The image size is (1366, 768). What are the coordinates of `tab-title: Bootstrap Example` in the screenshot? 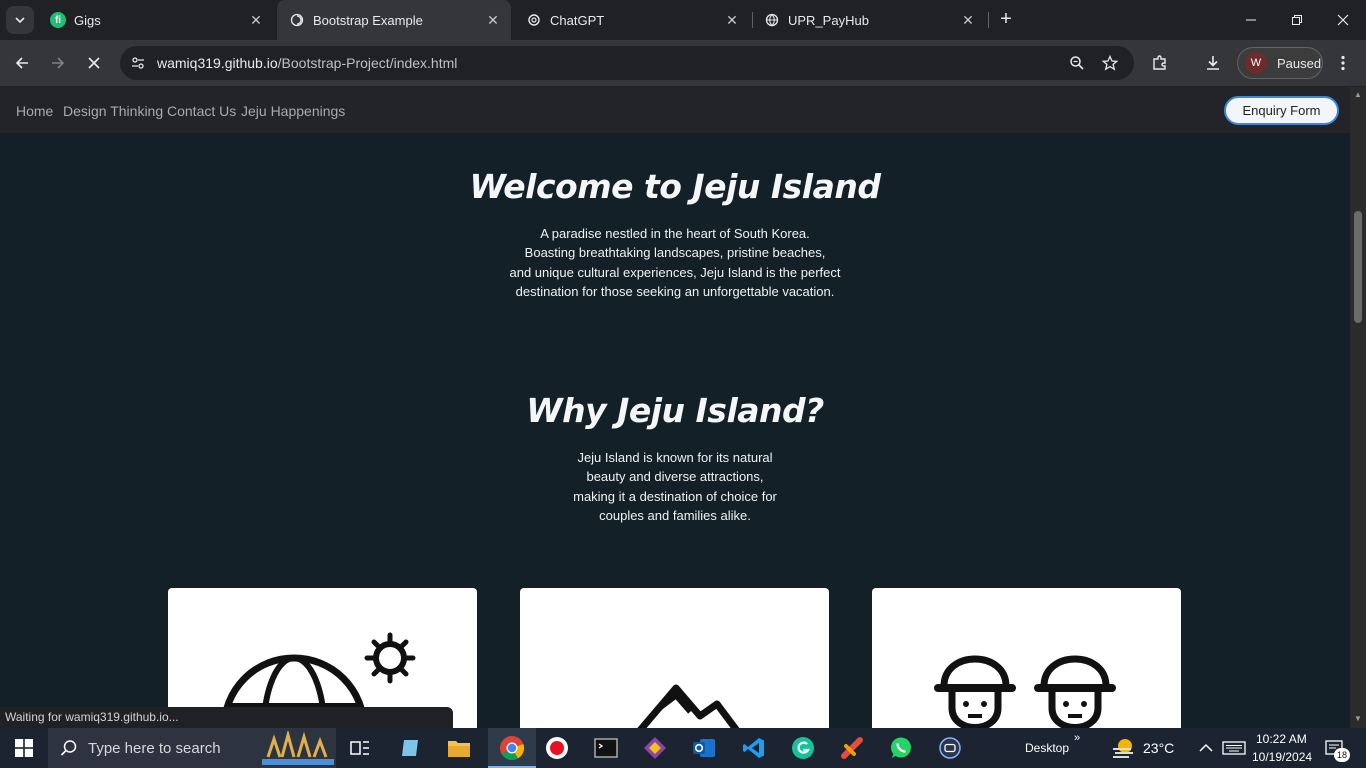 It's located at (368, 20).